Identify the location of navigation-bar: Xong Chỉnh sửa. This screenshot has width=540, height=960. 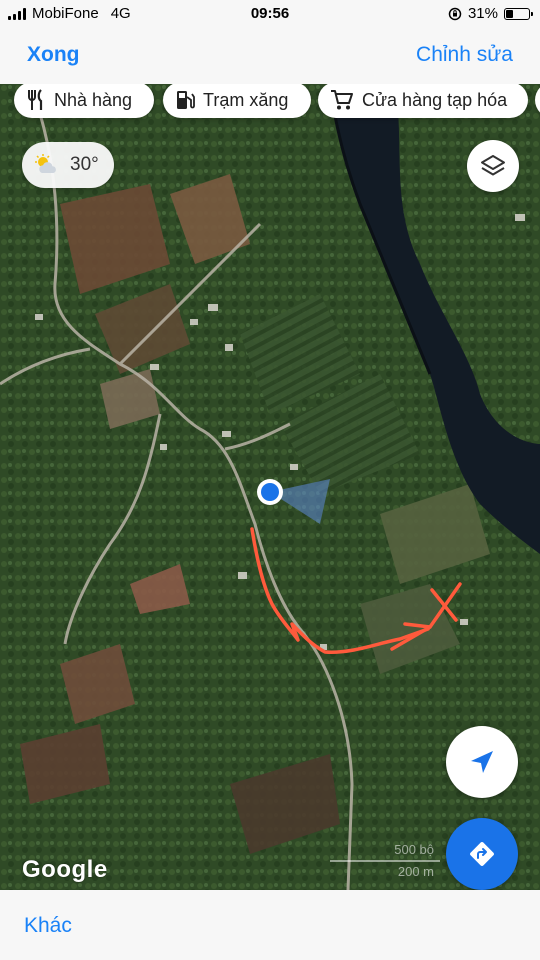
(270, 56).